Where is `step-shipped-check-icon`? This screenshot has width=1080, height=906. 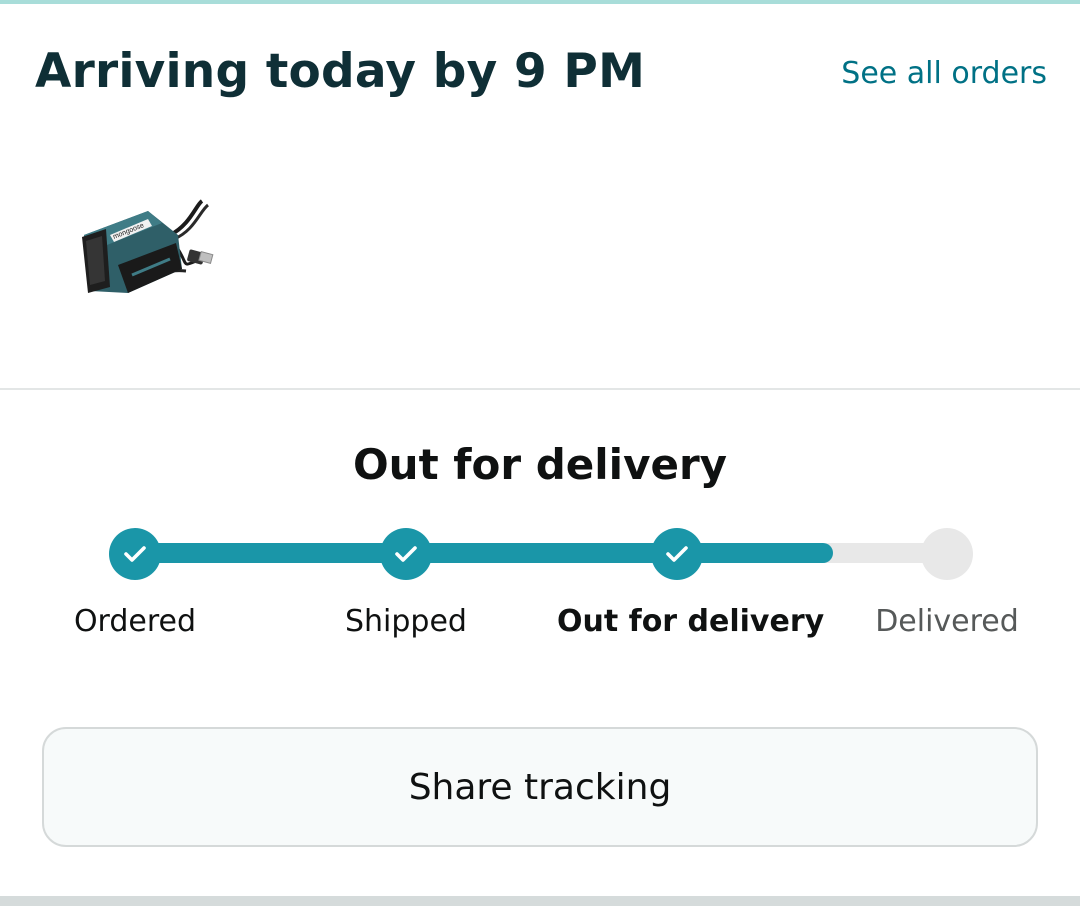 step-shipped-check-icon is located at coordinates (406, 554).